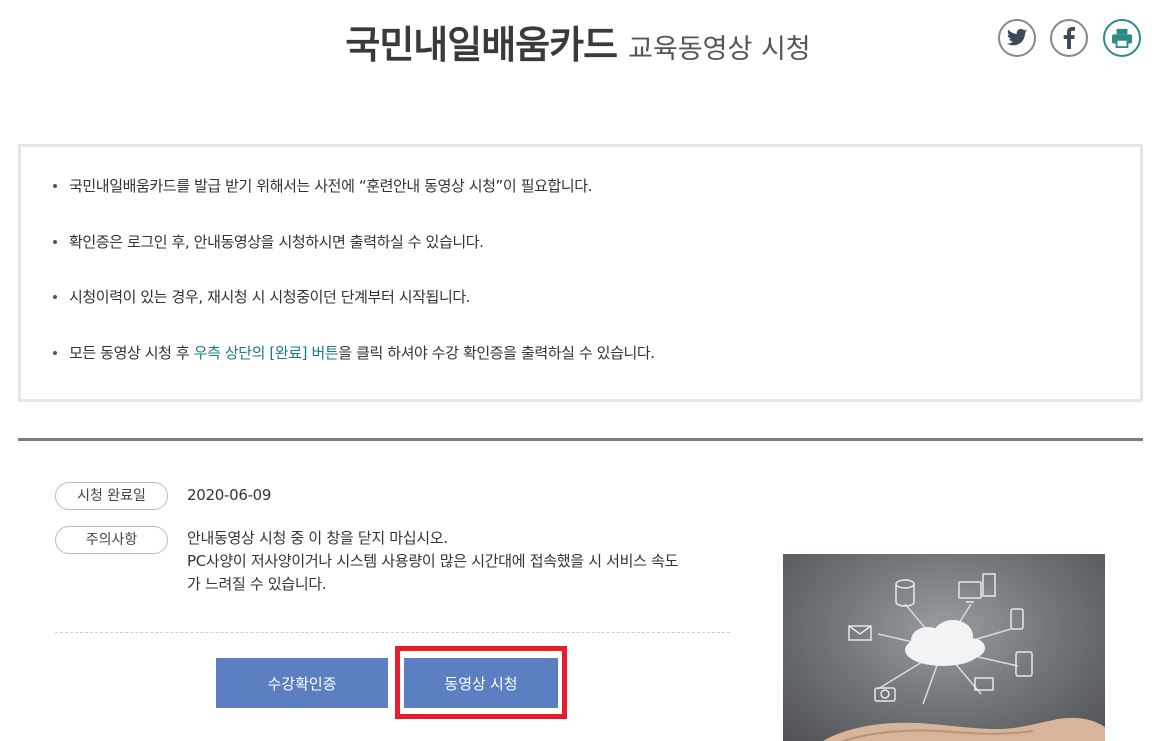  What do you see at coordinates (257, 584) in the screenshot?
I see `caution-line: 가 느려질 수 있습니다.` at bounding box center [257, 584].